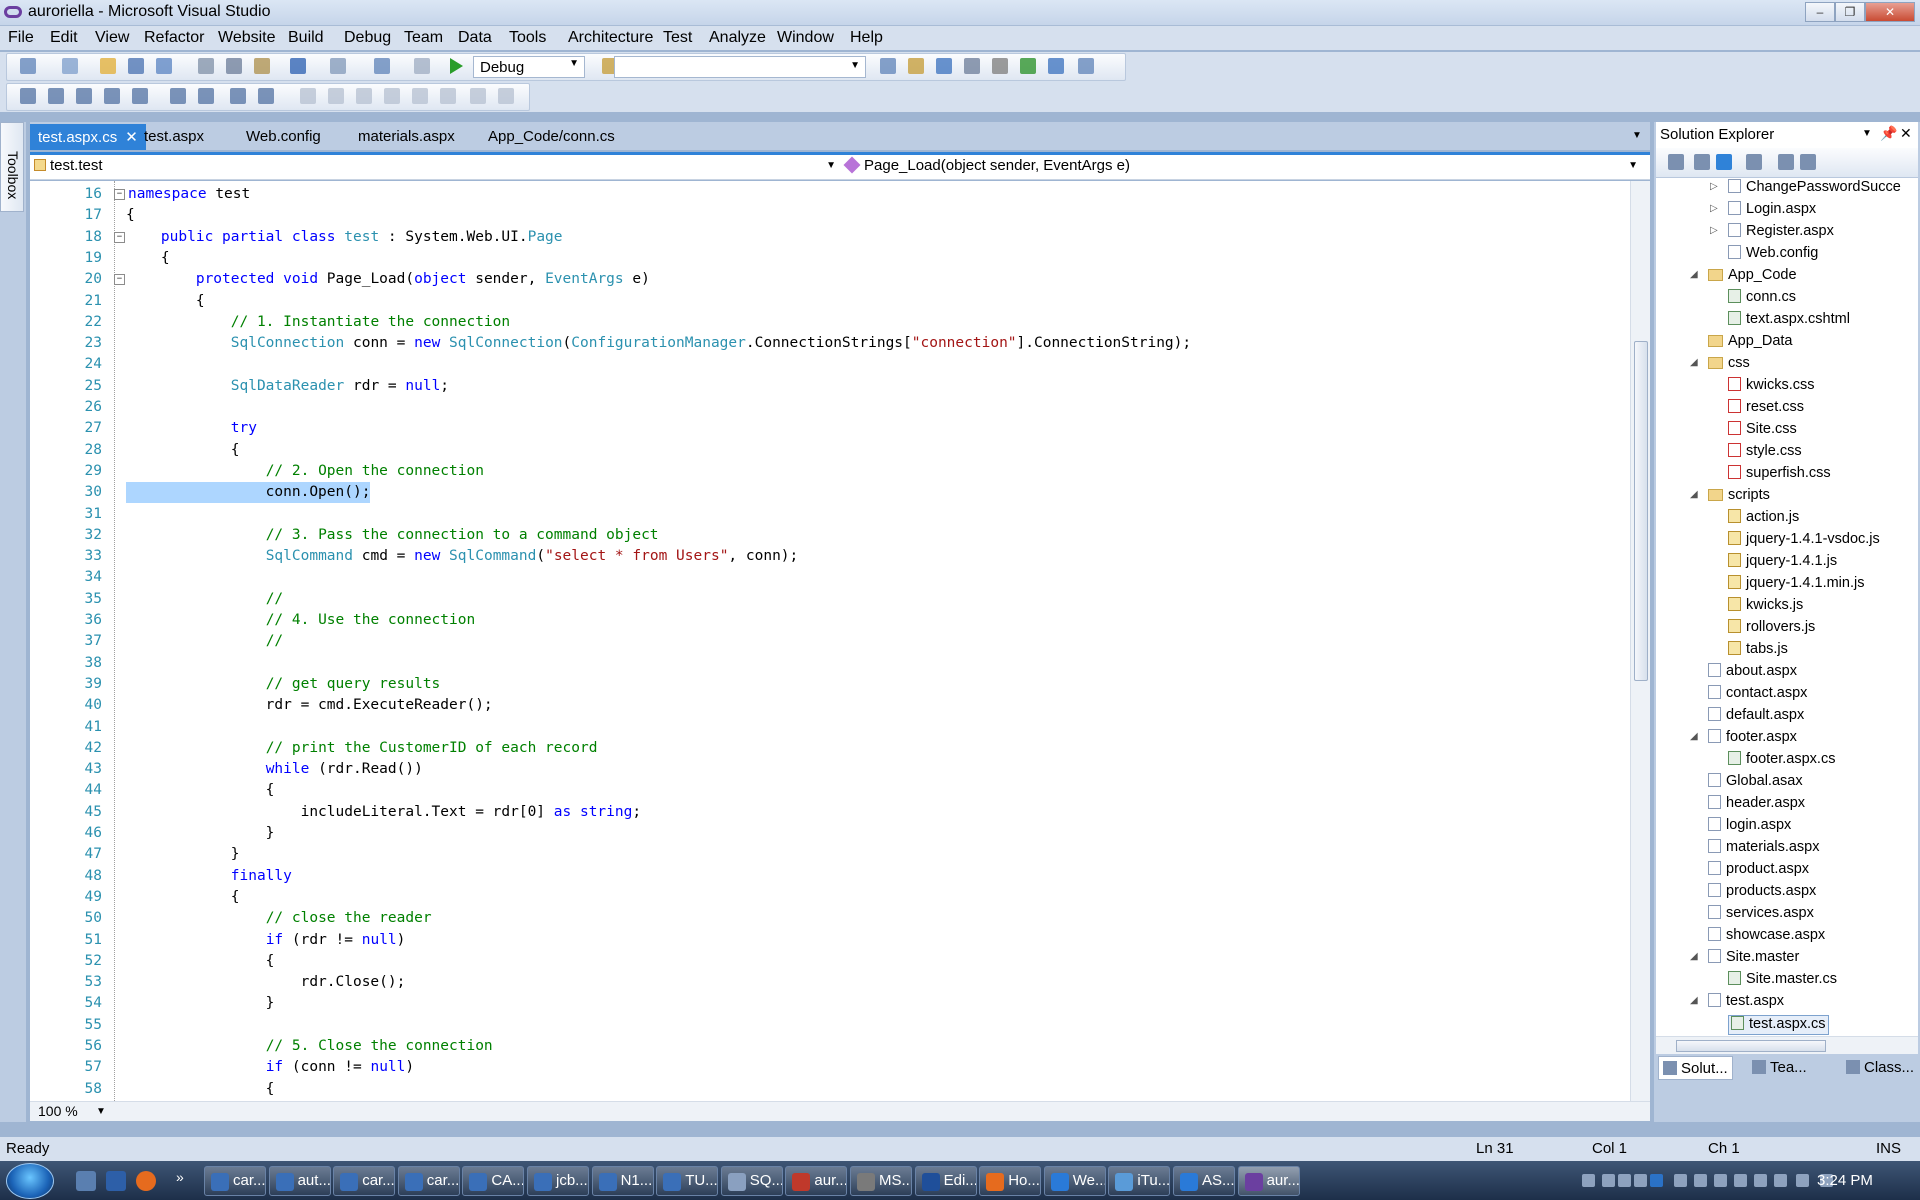  I want to click on tree-item: style.css, so click(1765, 453).